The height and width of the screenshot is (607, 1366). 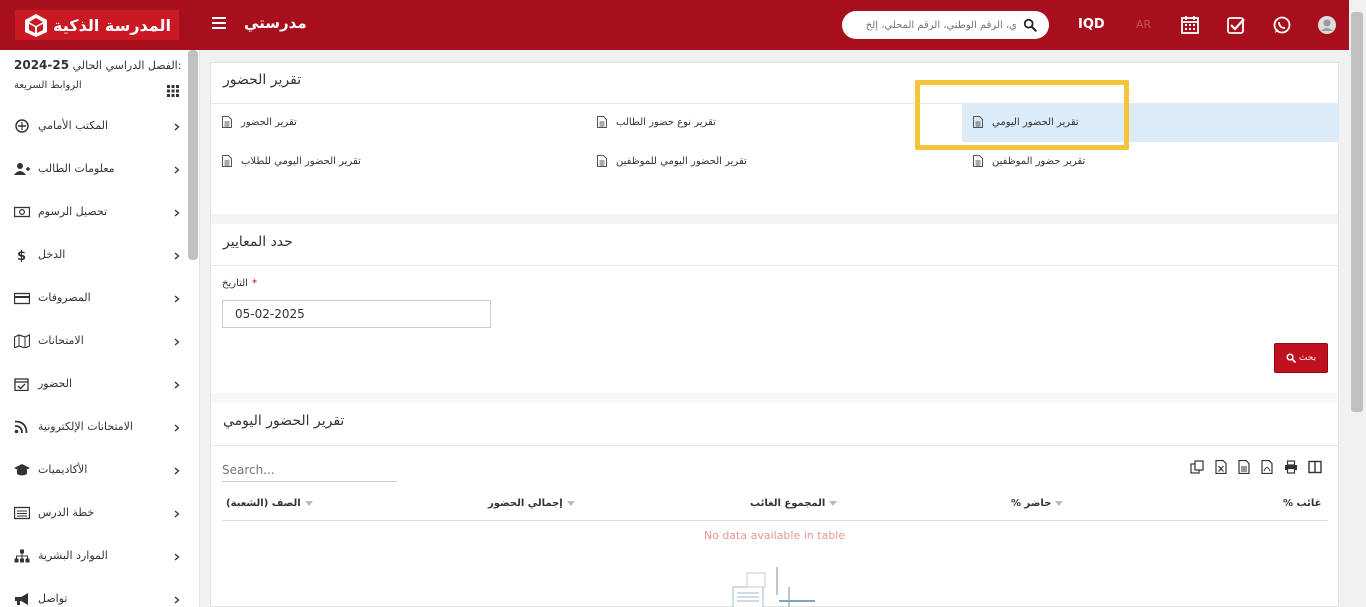 I want to click on page-scrollbar, so click(x=1357, y=303).